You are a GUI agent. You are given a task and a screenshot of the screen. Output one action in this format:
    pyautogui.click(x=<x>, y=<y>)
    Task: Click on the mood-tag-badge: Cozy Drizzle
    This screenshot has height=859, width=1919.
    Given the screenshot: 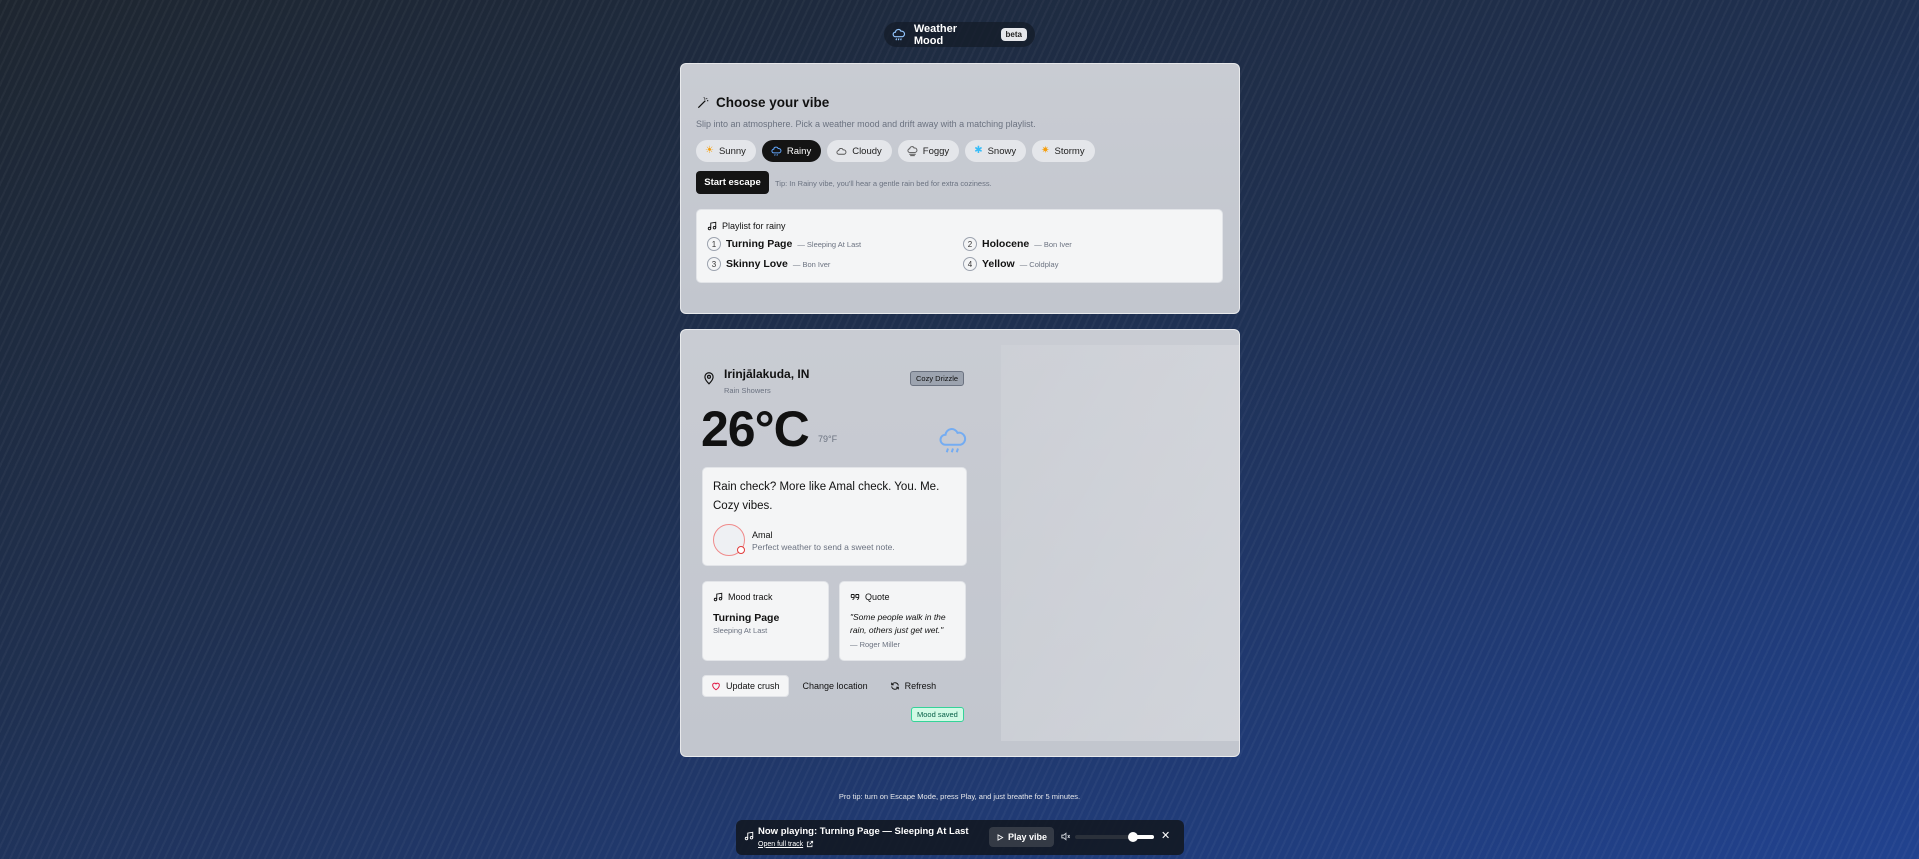 What is the action you would take?
    pyautogui.click(x=937, y=378)
    